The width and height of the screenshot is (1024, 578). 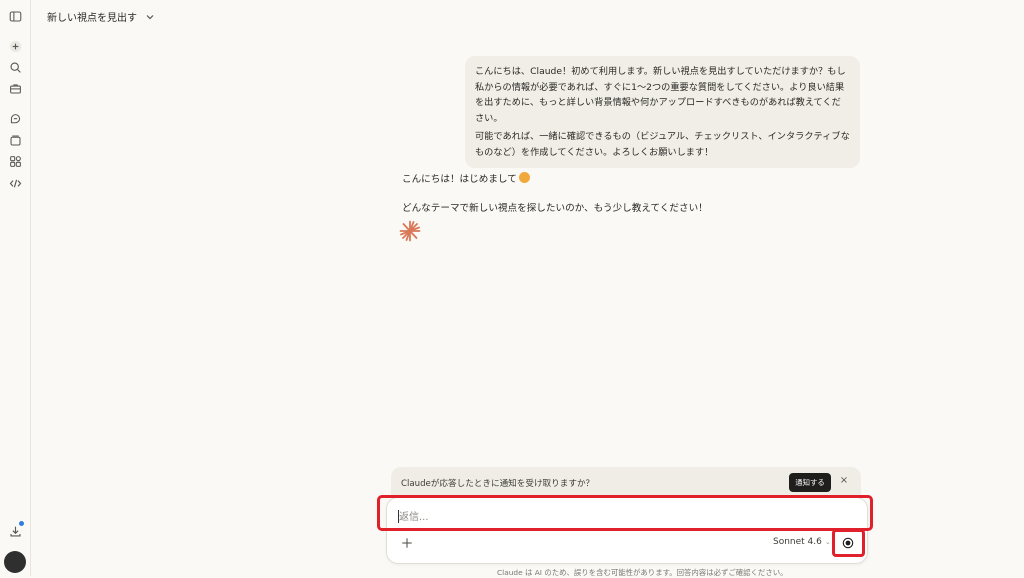 What do you see at coordinates (625, 513) in the screenshot?
I see `input-highlight-box` at bounding box center [625, 513].